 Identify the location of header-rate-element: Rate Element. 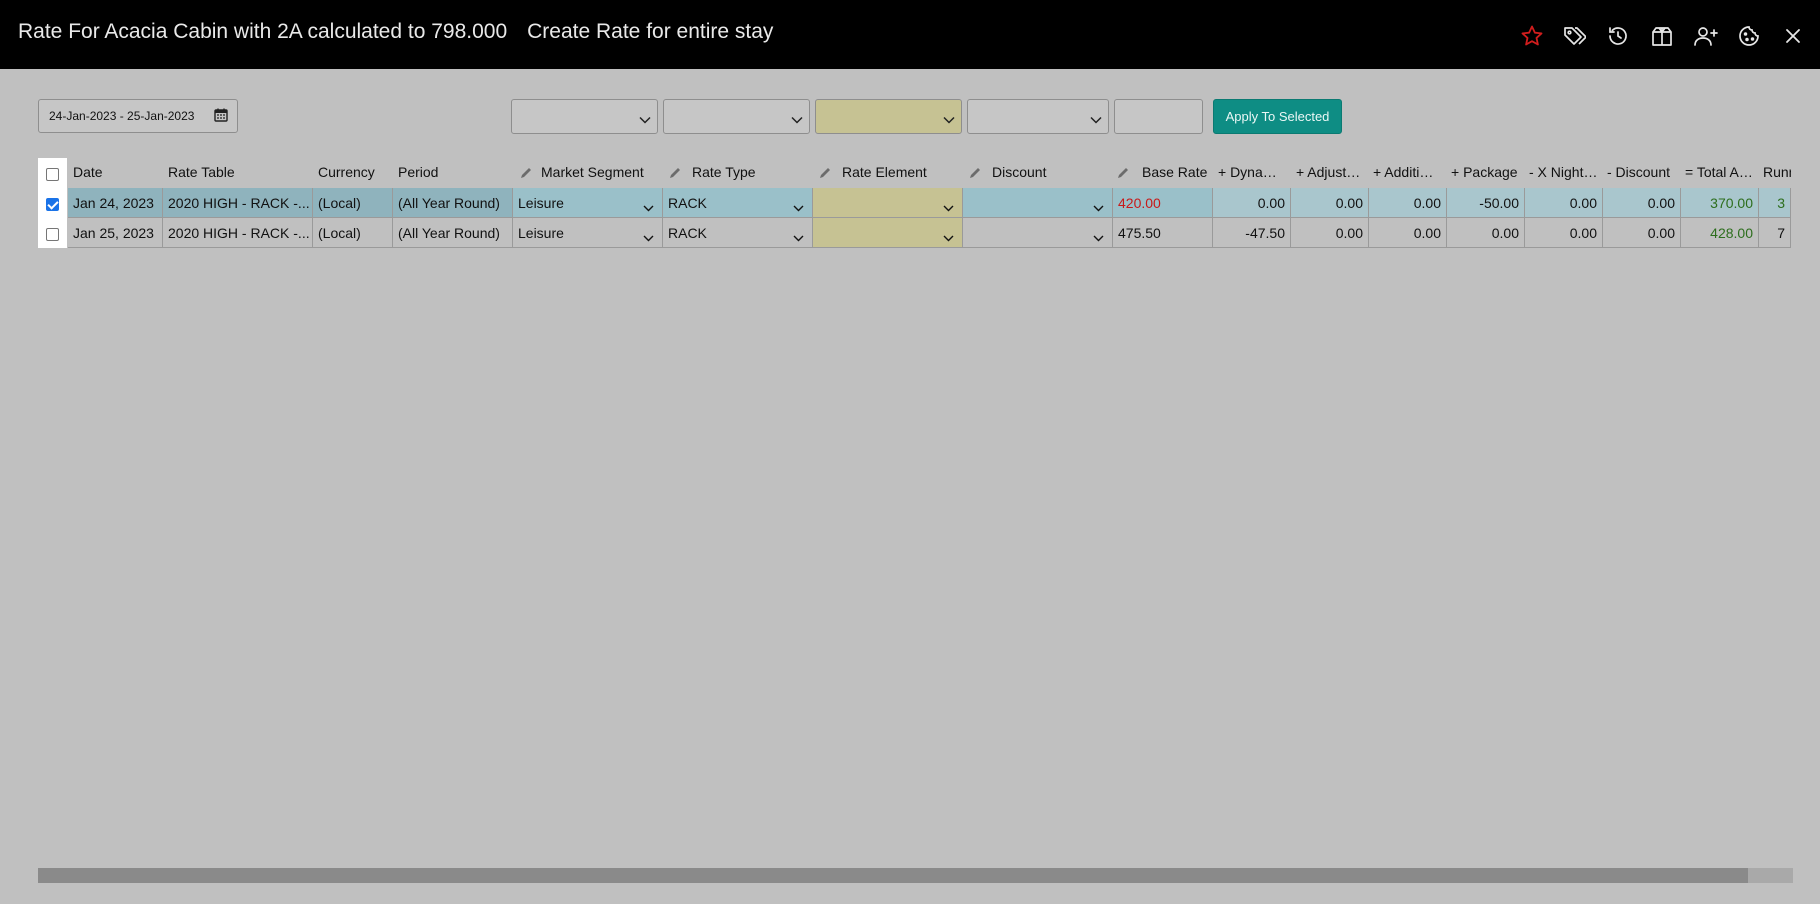
(884, 172).